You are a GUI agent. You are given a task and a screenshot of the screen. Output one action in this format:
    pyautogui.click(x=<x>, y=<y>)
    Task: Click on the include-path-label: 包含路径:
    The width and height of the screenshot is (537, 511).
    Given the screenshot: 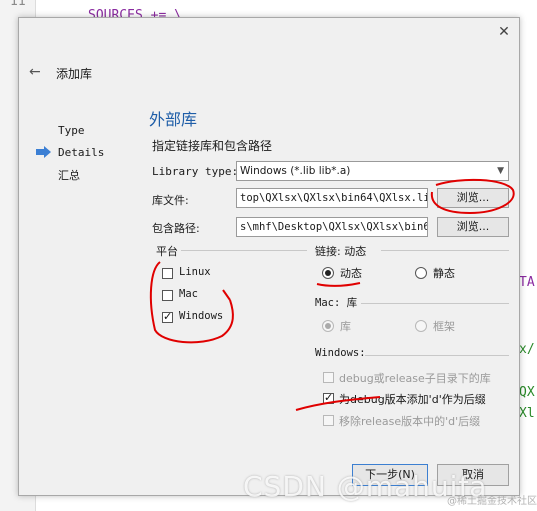 What is the action you would take?
    pyautogui.click(x=176, y=228)
    